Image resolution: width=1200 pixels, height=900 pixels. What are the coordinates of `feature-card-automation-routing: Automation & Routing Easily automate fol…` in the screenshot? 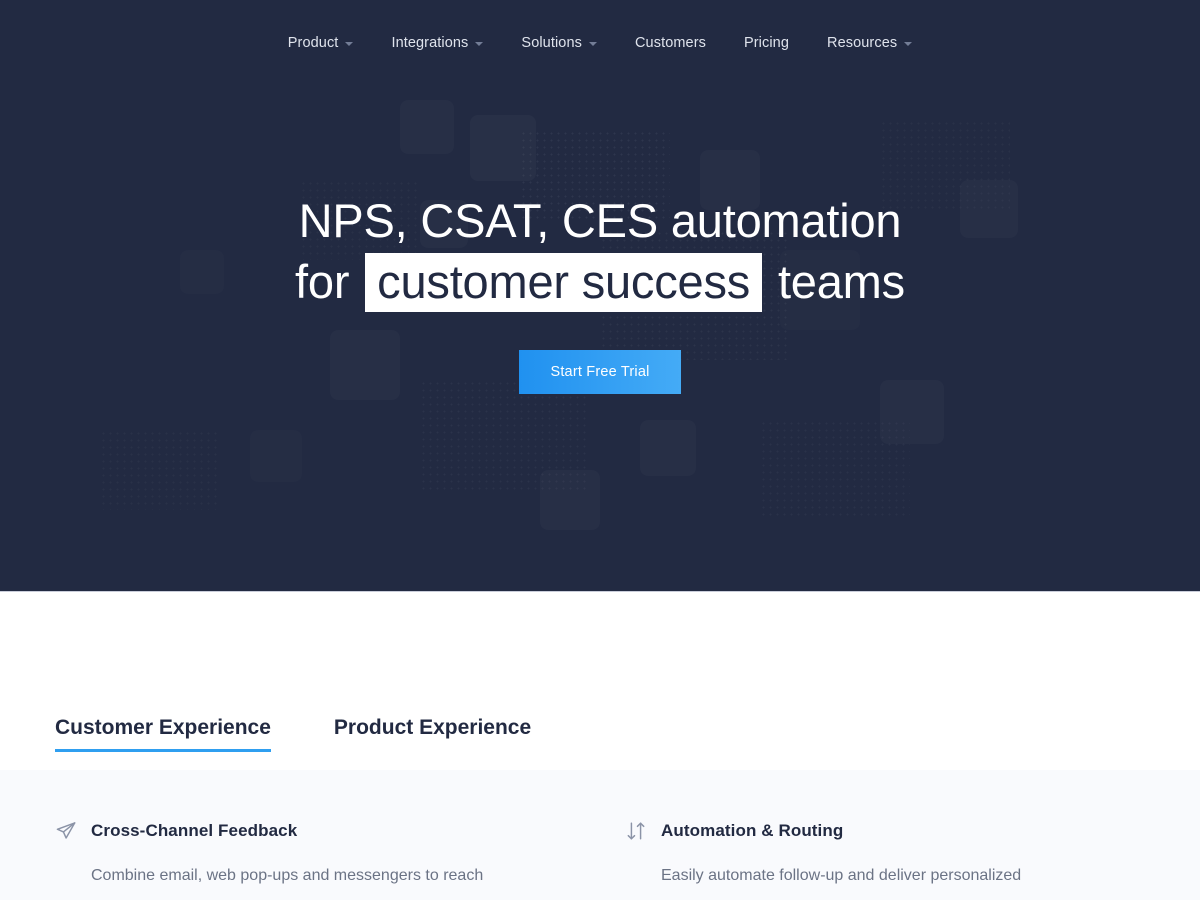 It's located at (910, 860).